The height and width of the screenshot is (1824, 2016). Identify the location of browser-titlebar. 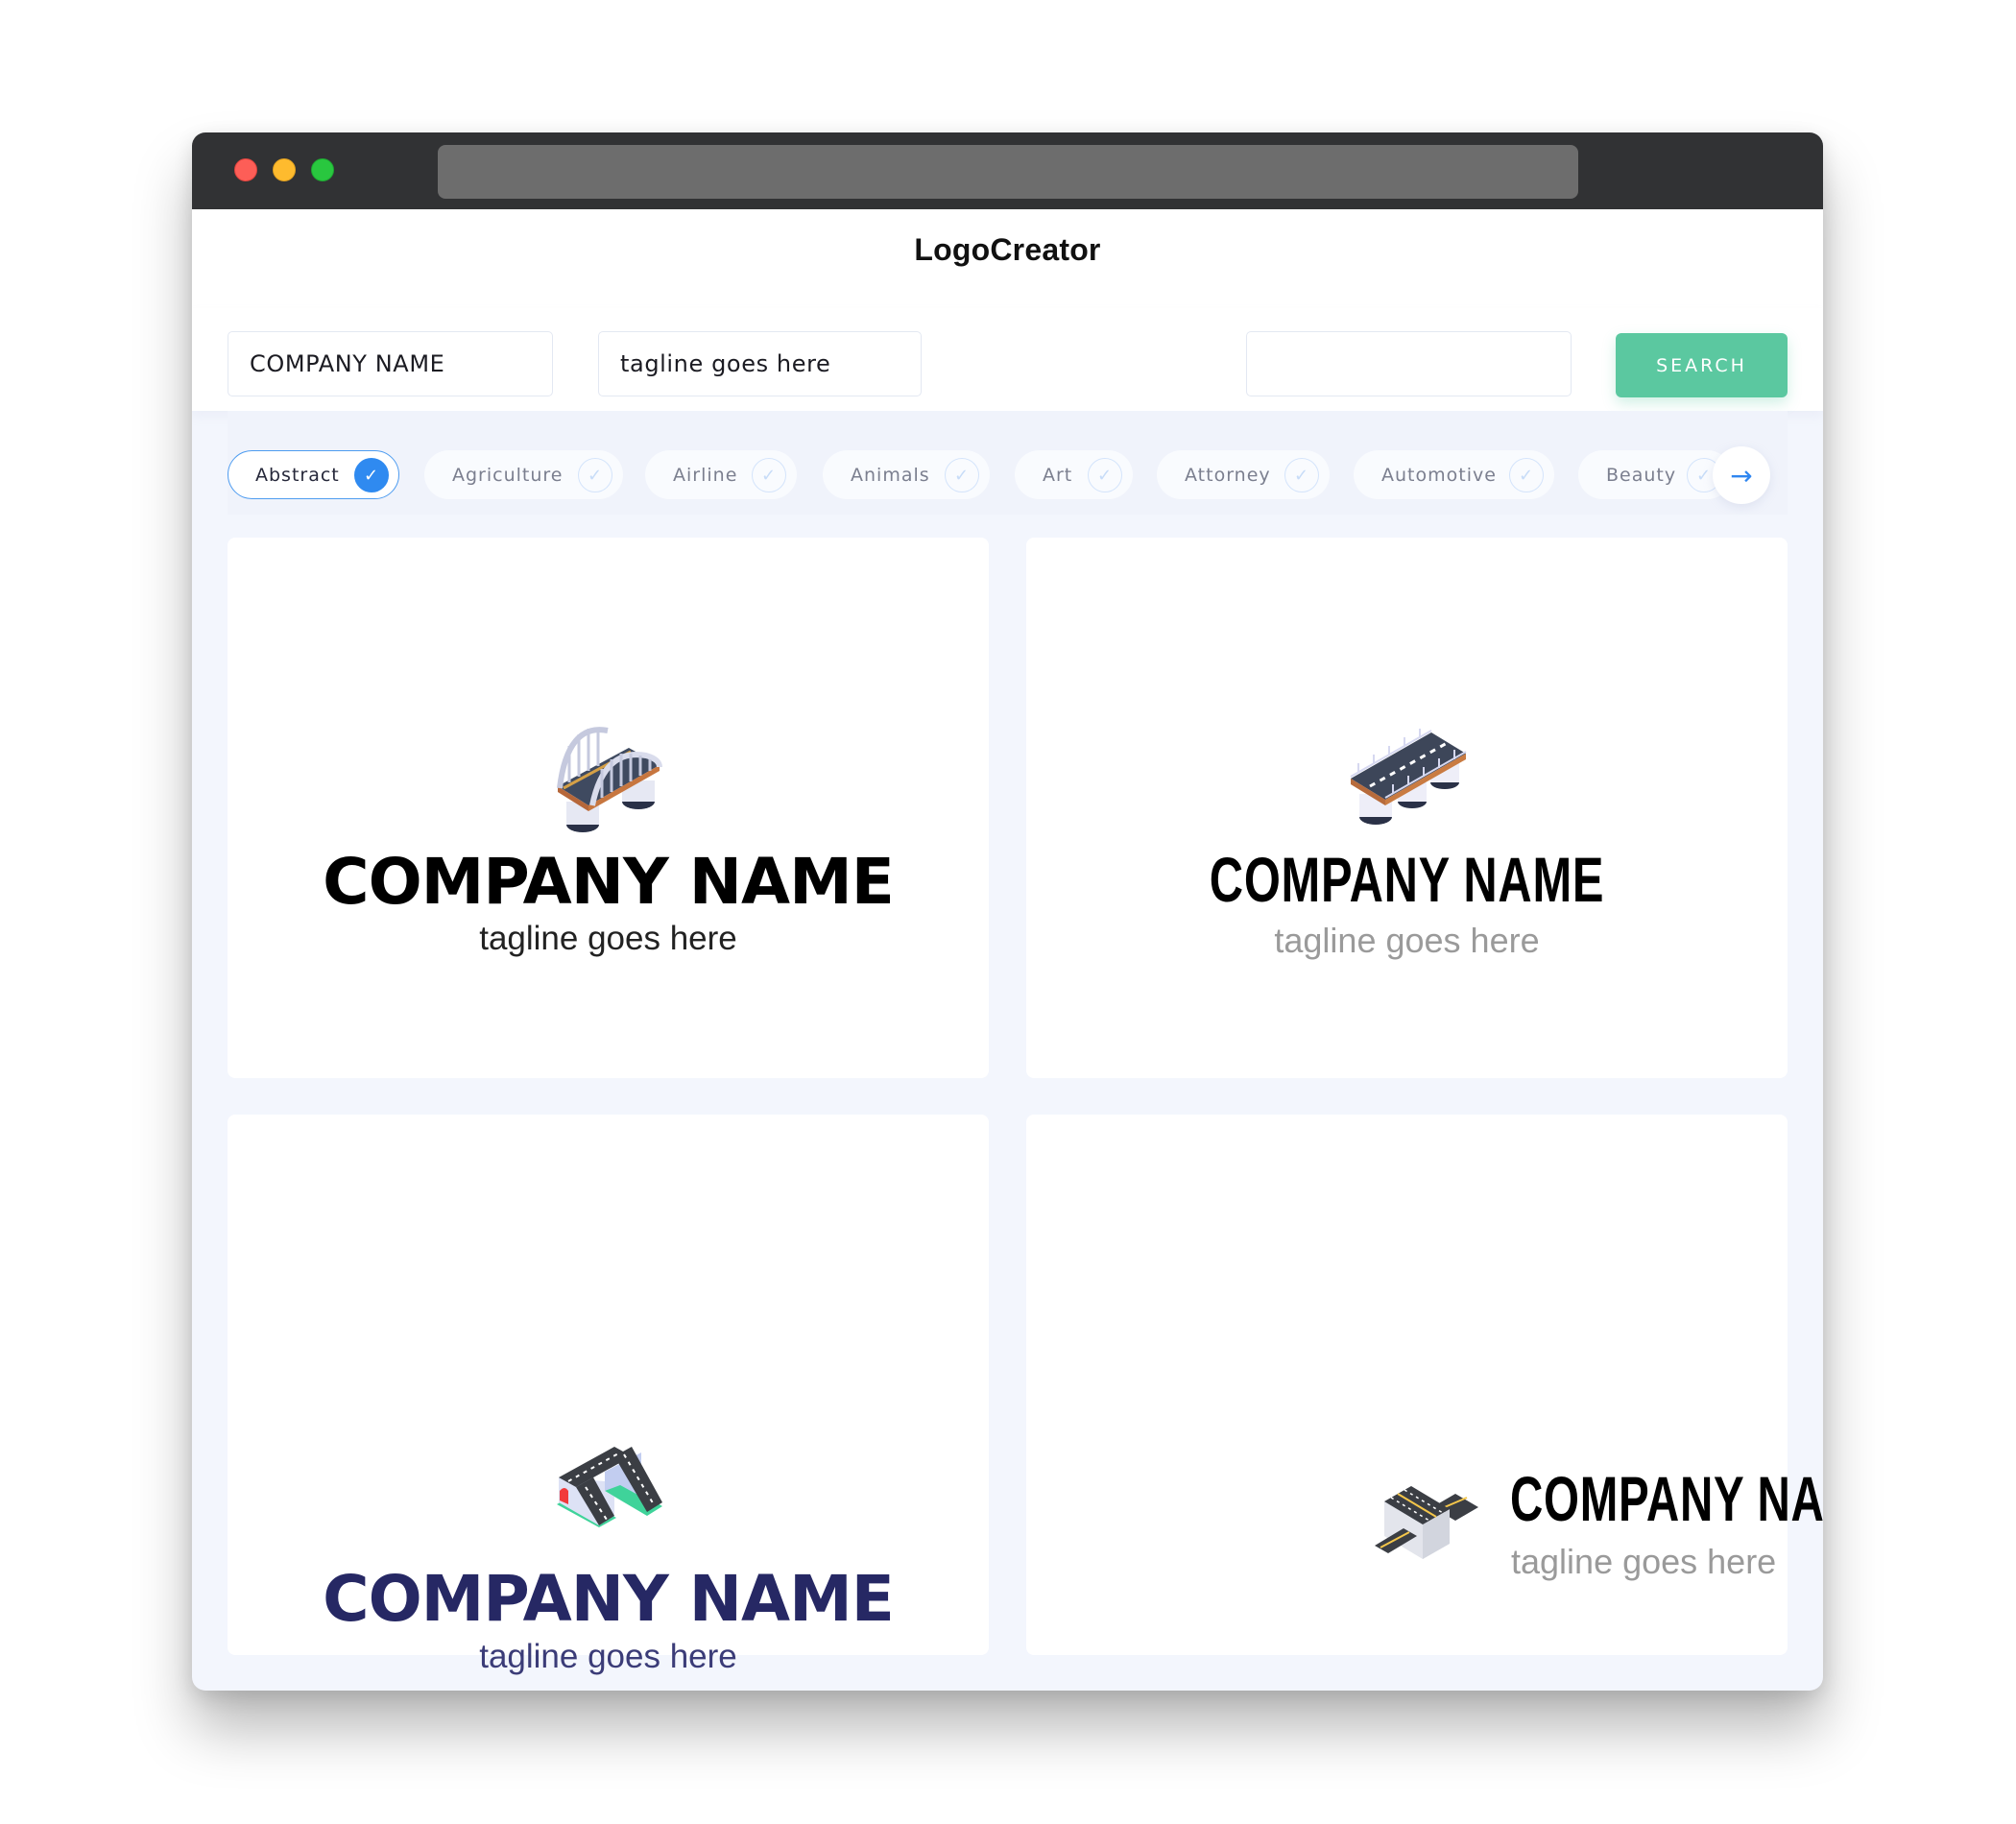
(1007, 170).